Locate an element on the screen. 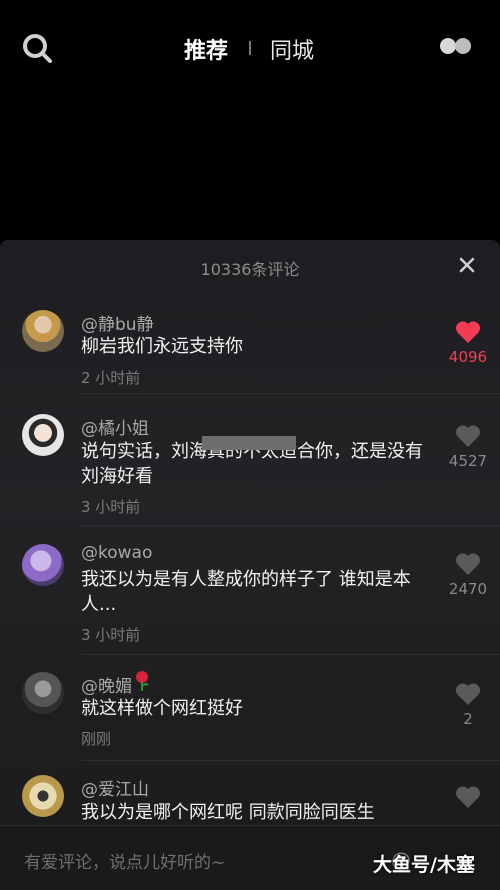 The height and width of the screenshot is (890, 500). comment-item: @静bu静 柳岩我们永远支持你 2 小时前 4096 is located at coordinates (250, 366).